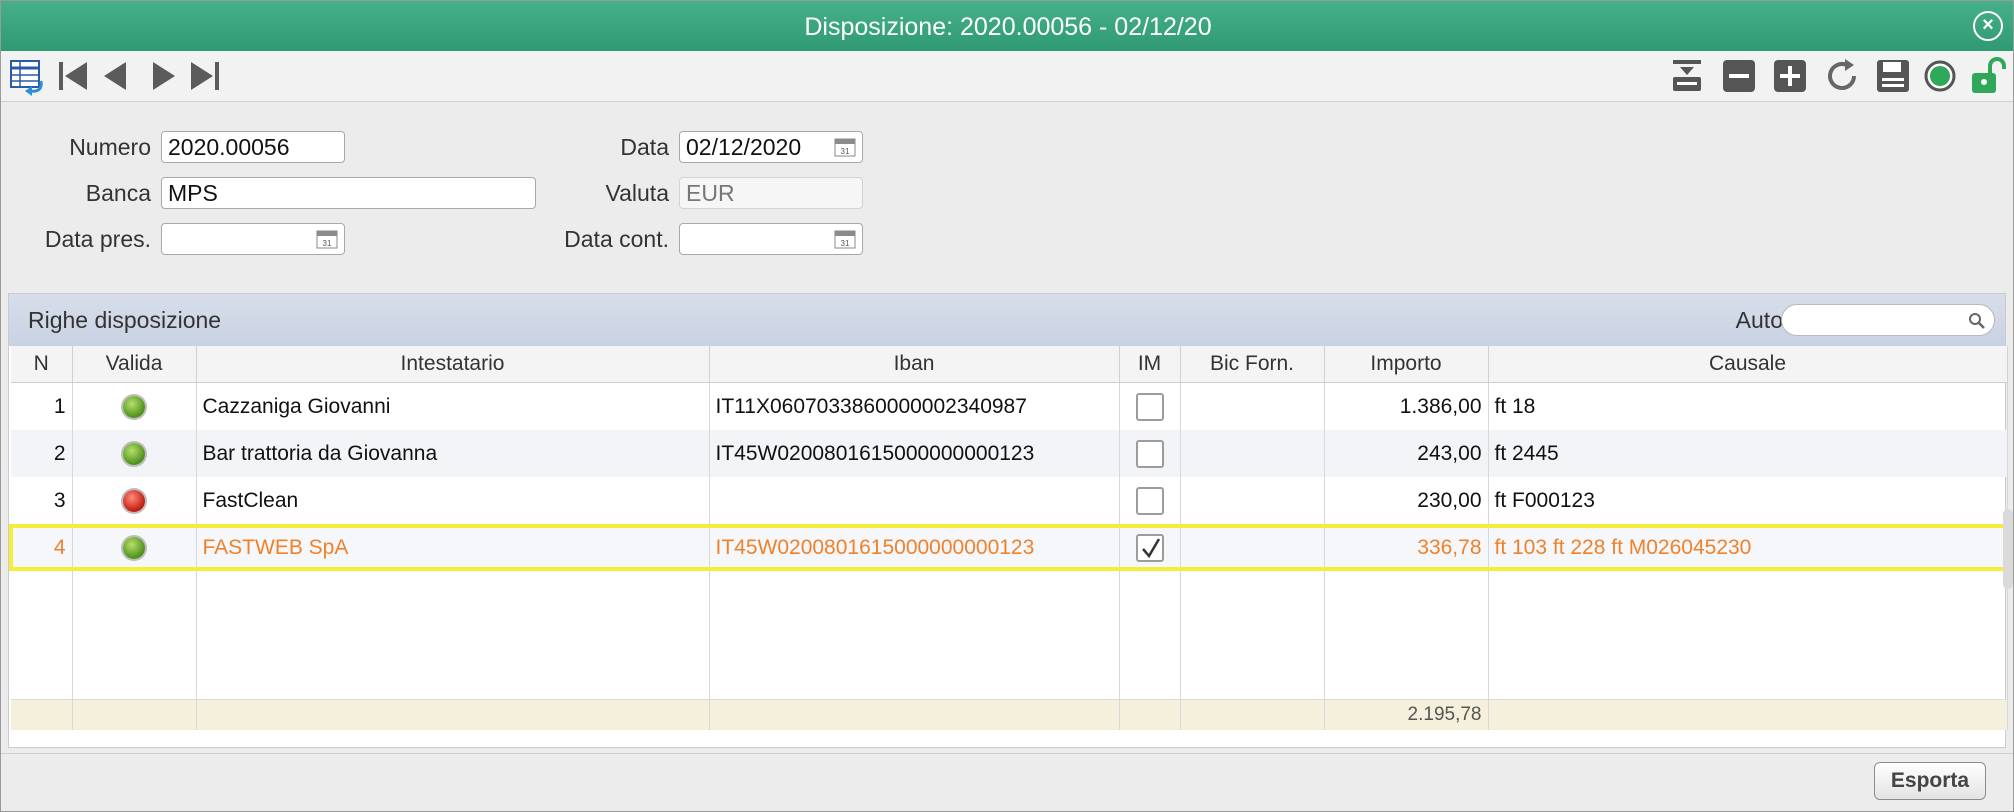 The width and height of the screenshot is (2014, 812). Describe the element at coordinates (253, 147) in the screenshot. I see `numero-field: 2020.00056` at that location.